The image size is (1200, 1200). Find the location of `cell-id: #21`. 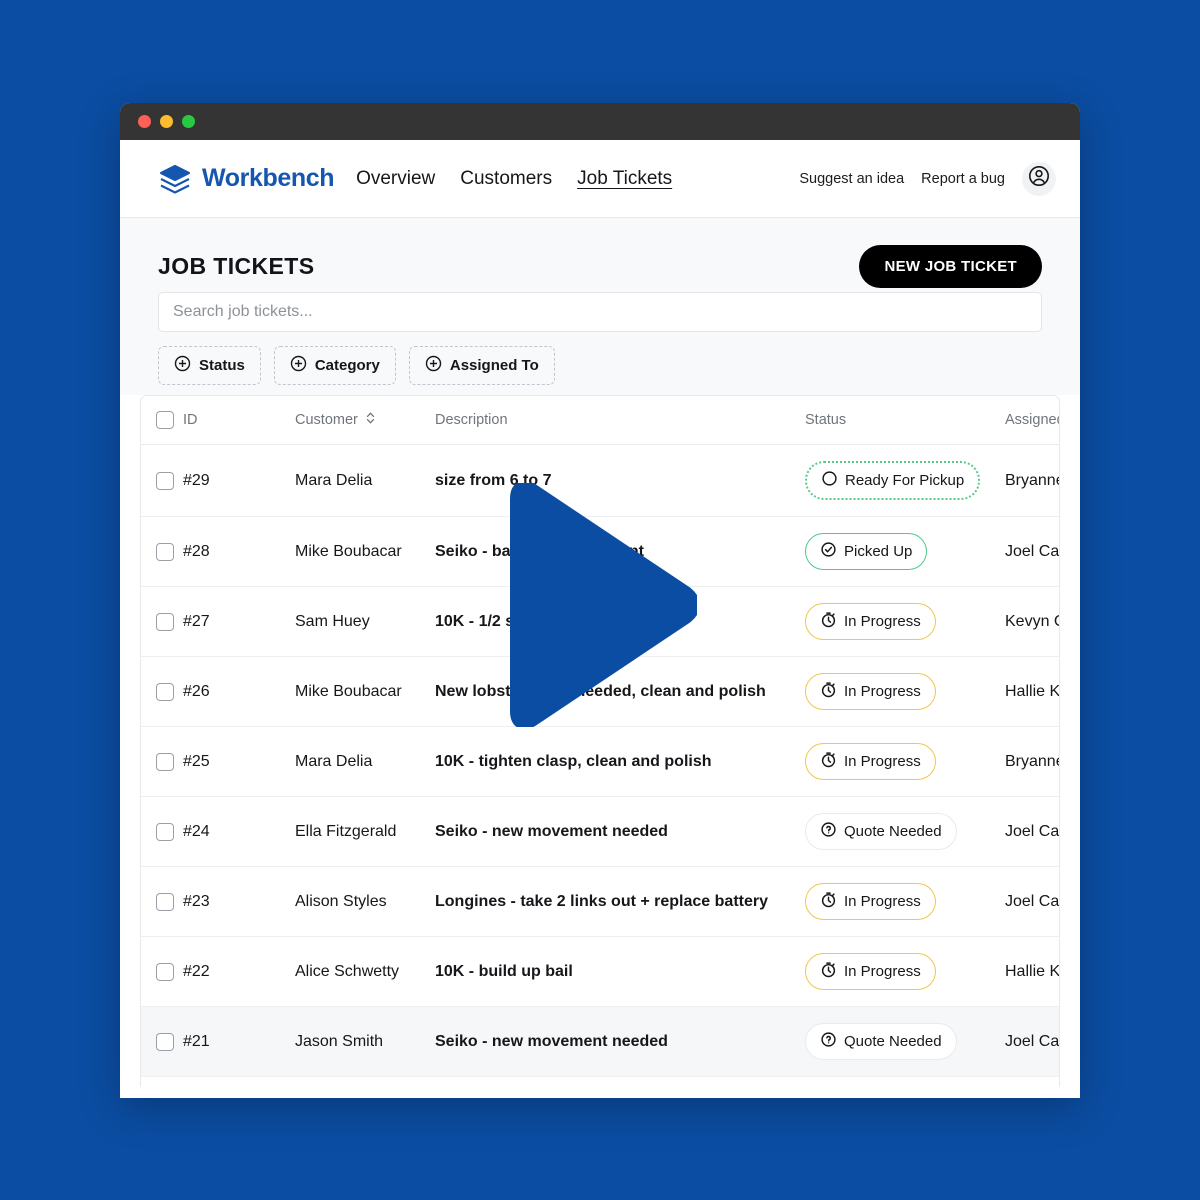

cell-id: #21 is located at coordinates (239, 1041).